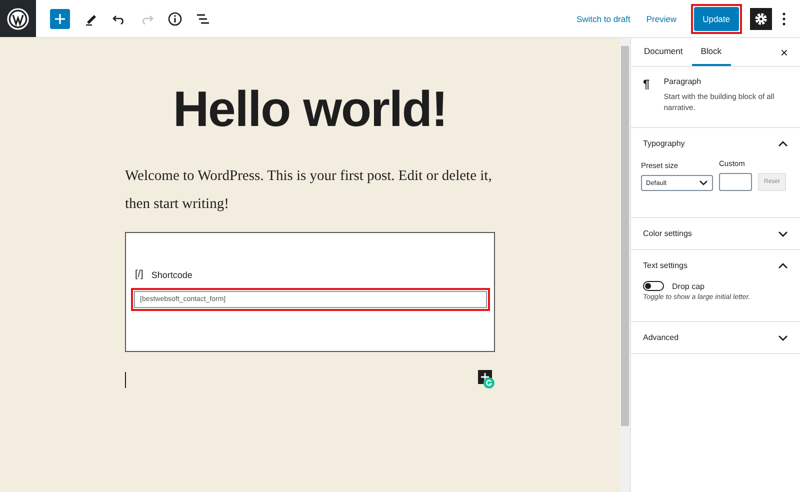 This screenshot has height=492, width=800. I want to click on plus-icon, so click(60, 19).